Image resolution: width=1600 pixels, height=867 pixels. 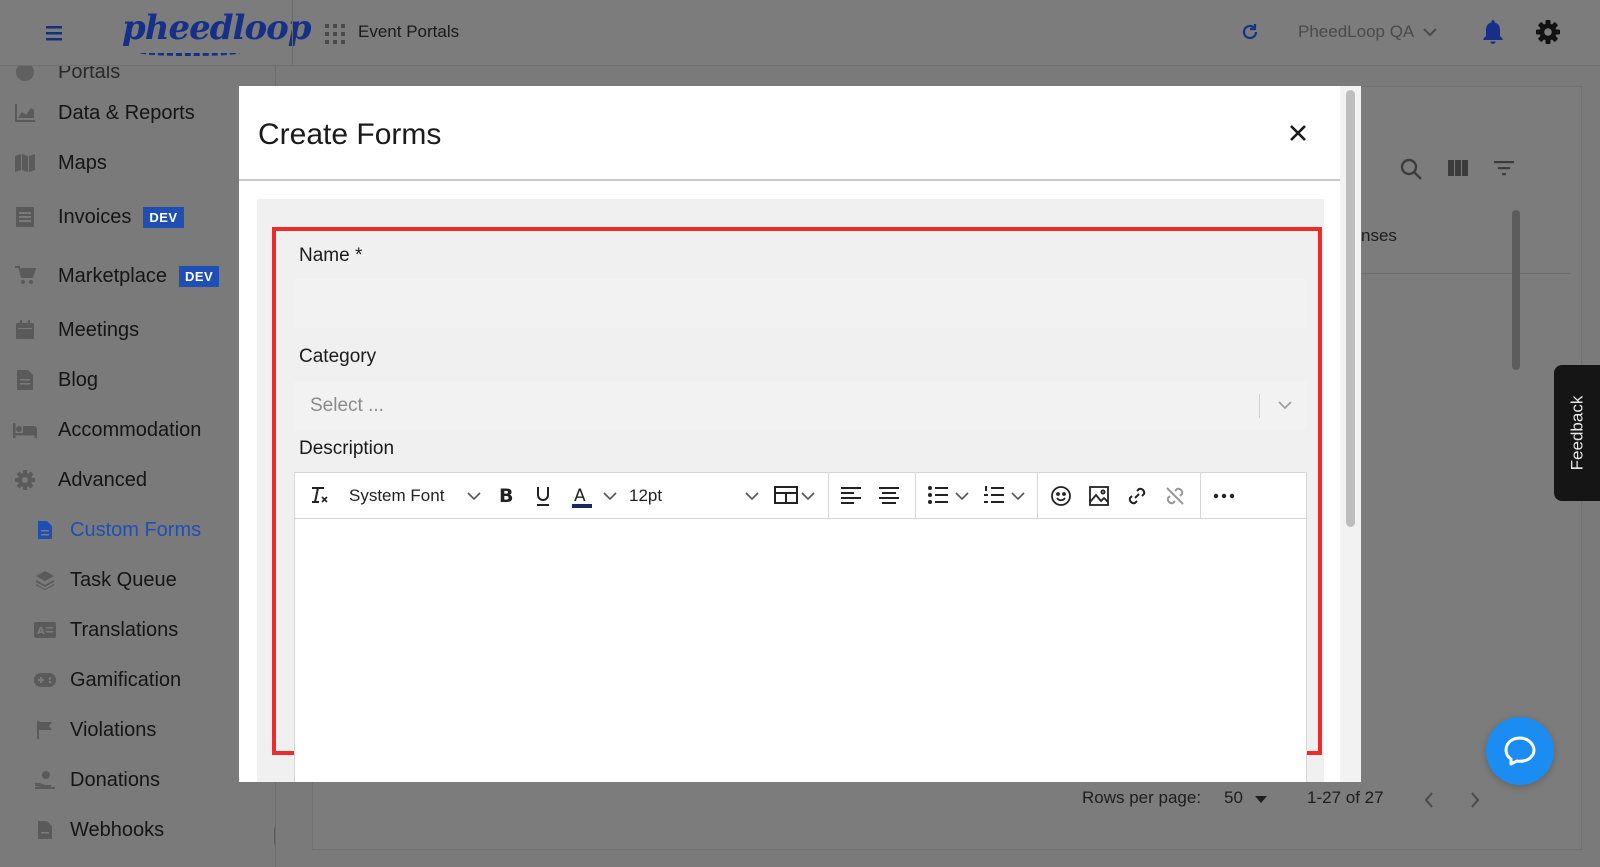 What do you see at coordinates (1548, 32) in the screenshot?
I see `settings-gear-icon` at bounding box center [1548, 32].